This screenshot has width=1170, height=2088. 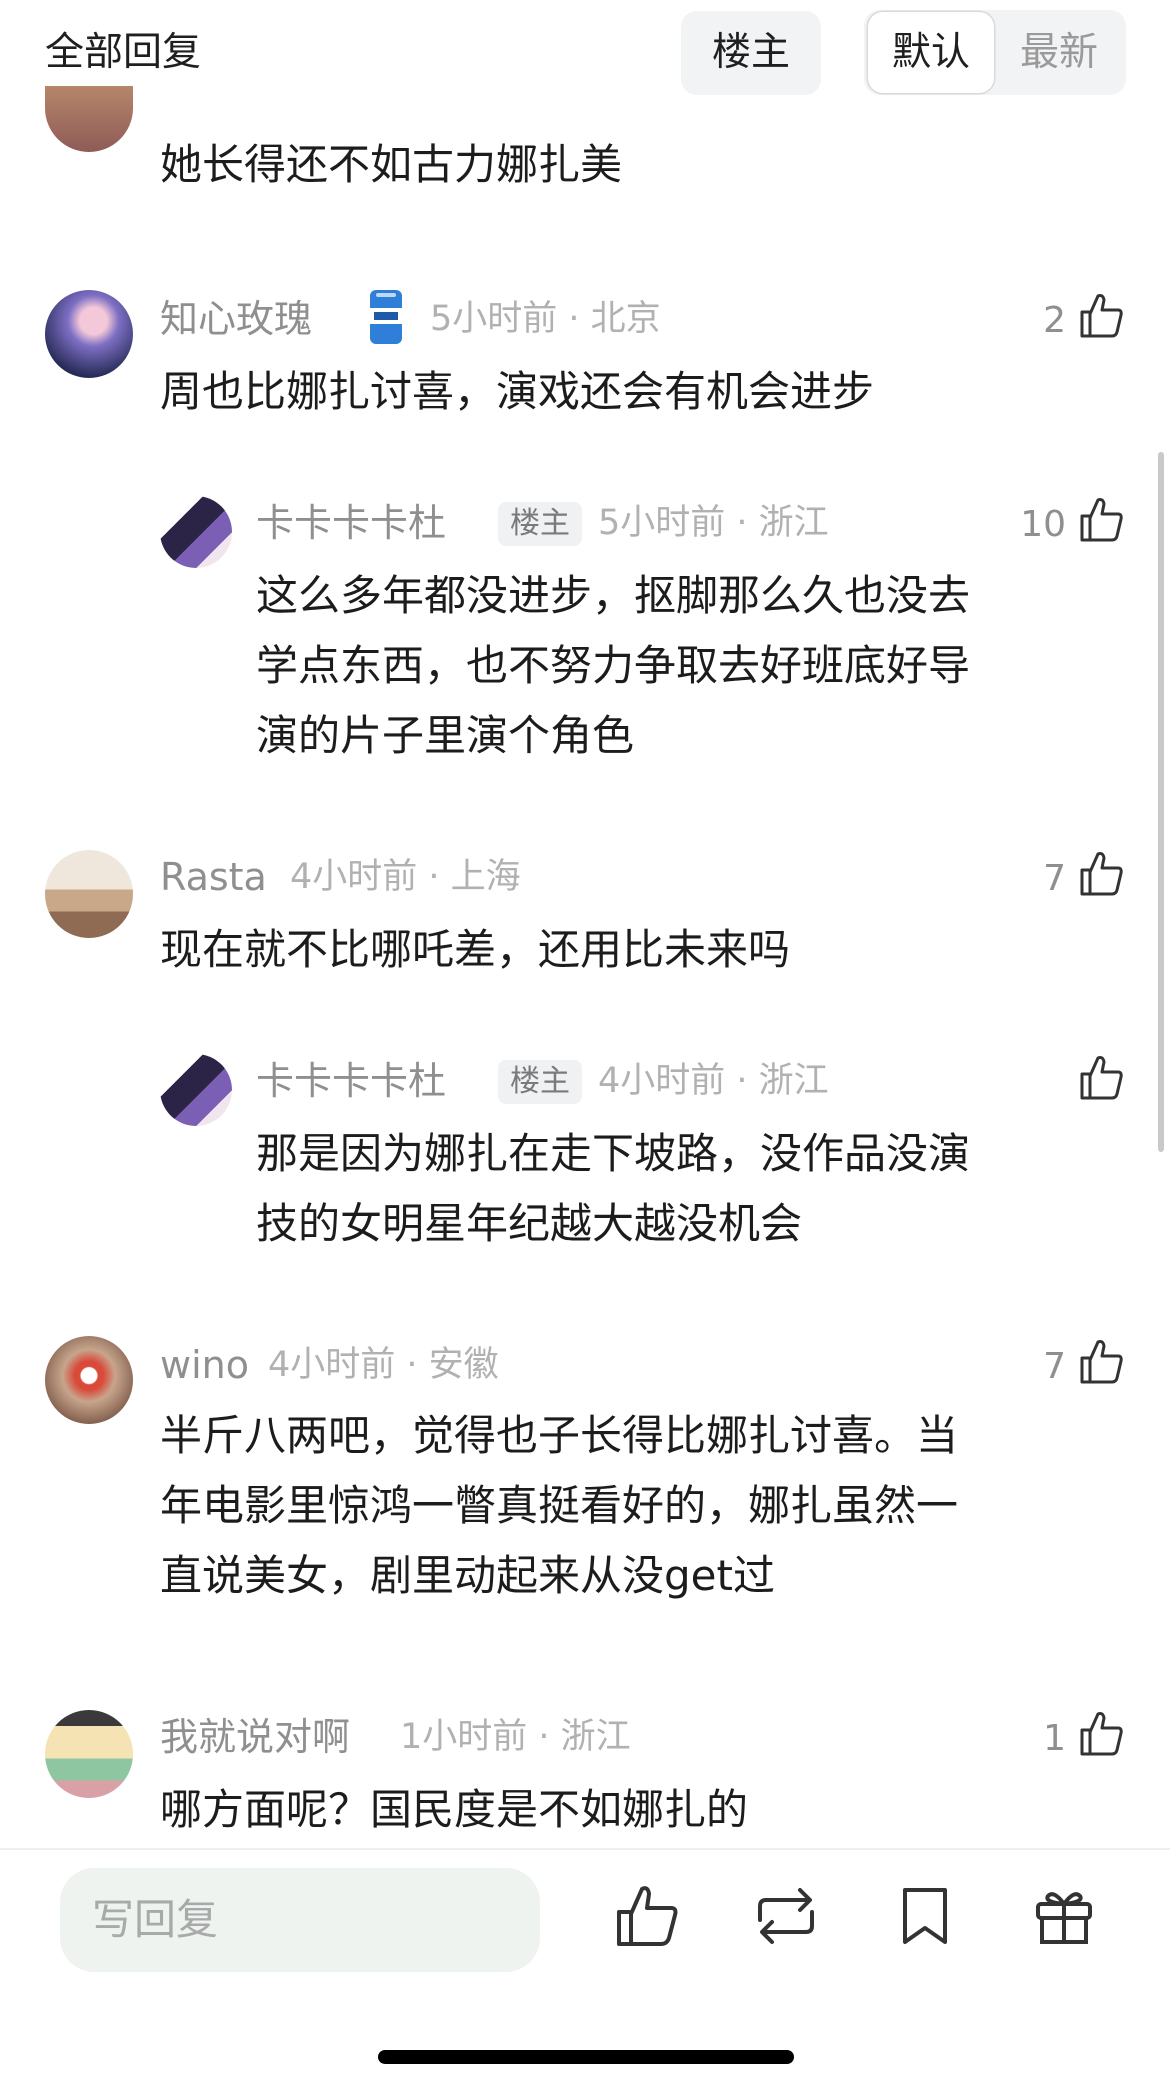 What do you see at coordinates (475, 949) in the screenshot?
I see `comment-body: 现在就不比哪吒差，还用比未来吗` at bounding box center [475, 949].